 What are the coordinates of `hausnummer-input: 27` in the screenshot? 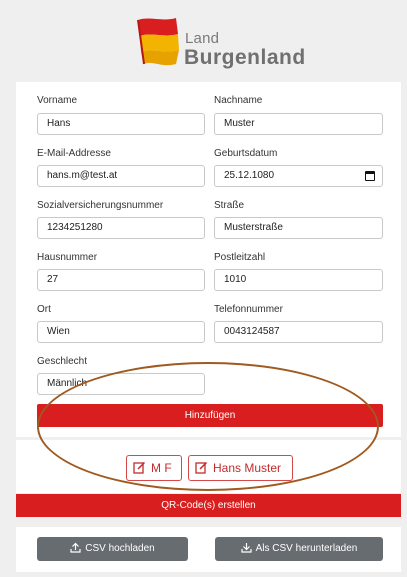 It's located at (121, 280).